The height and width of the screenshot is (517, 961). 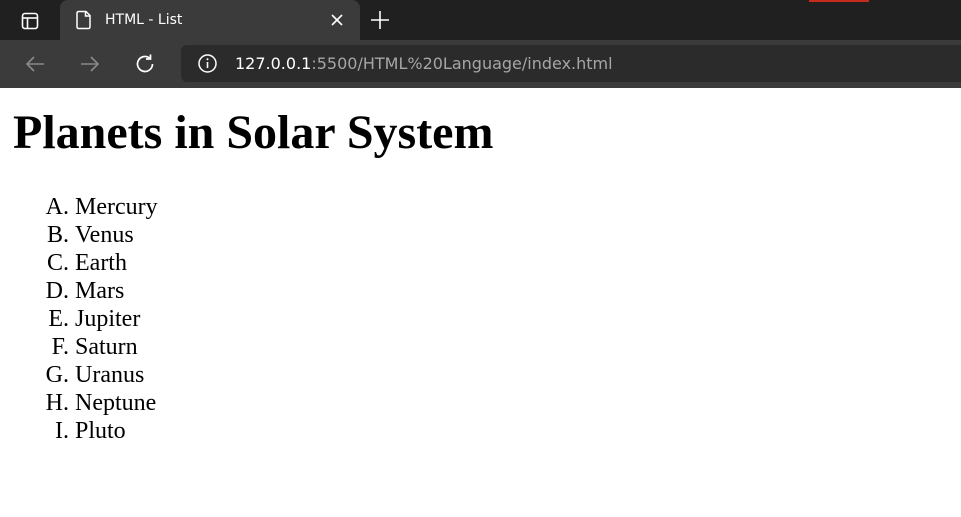 I want to click on list-marker: A., so click(x=57, y=207).